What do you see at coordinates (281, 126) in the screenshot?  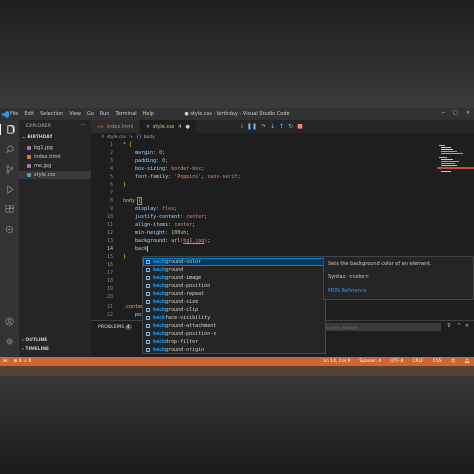 I see `step-out-icon: ↑` at bounding box center [281, 126].